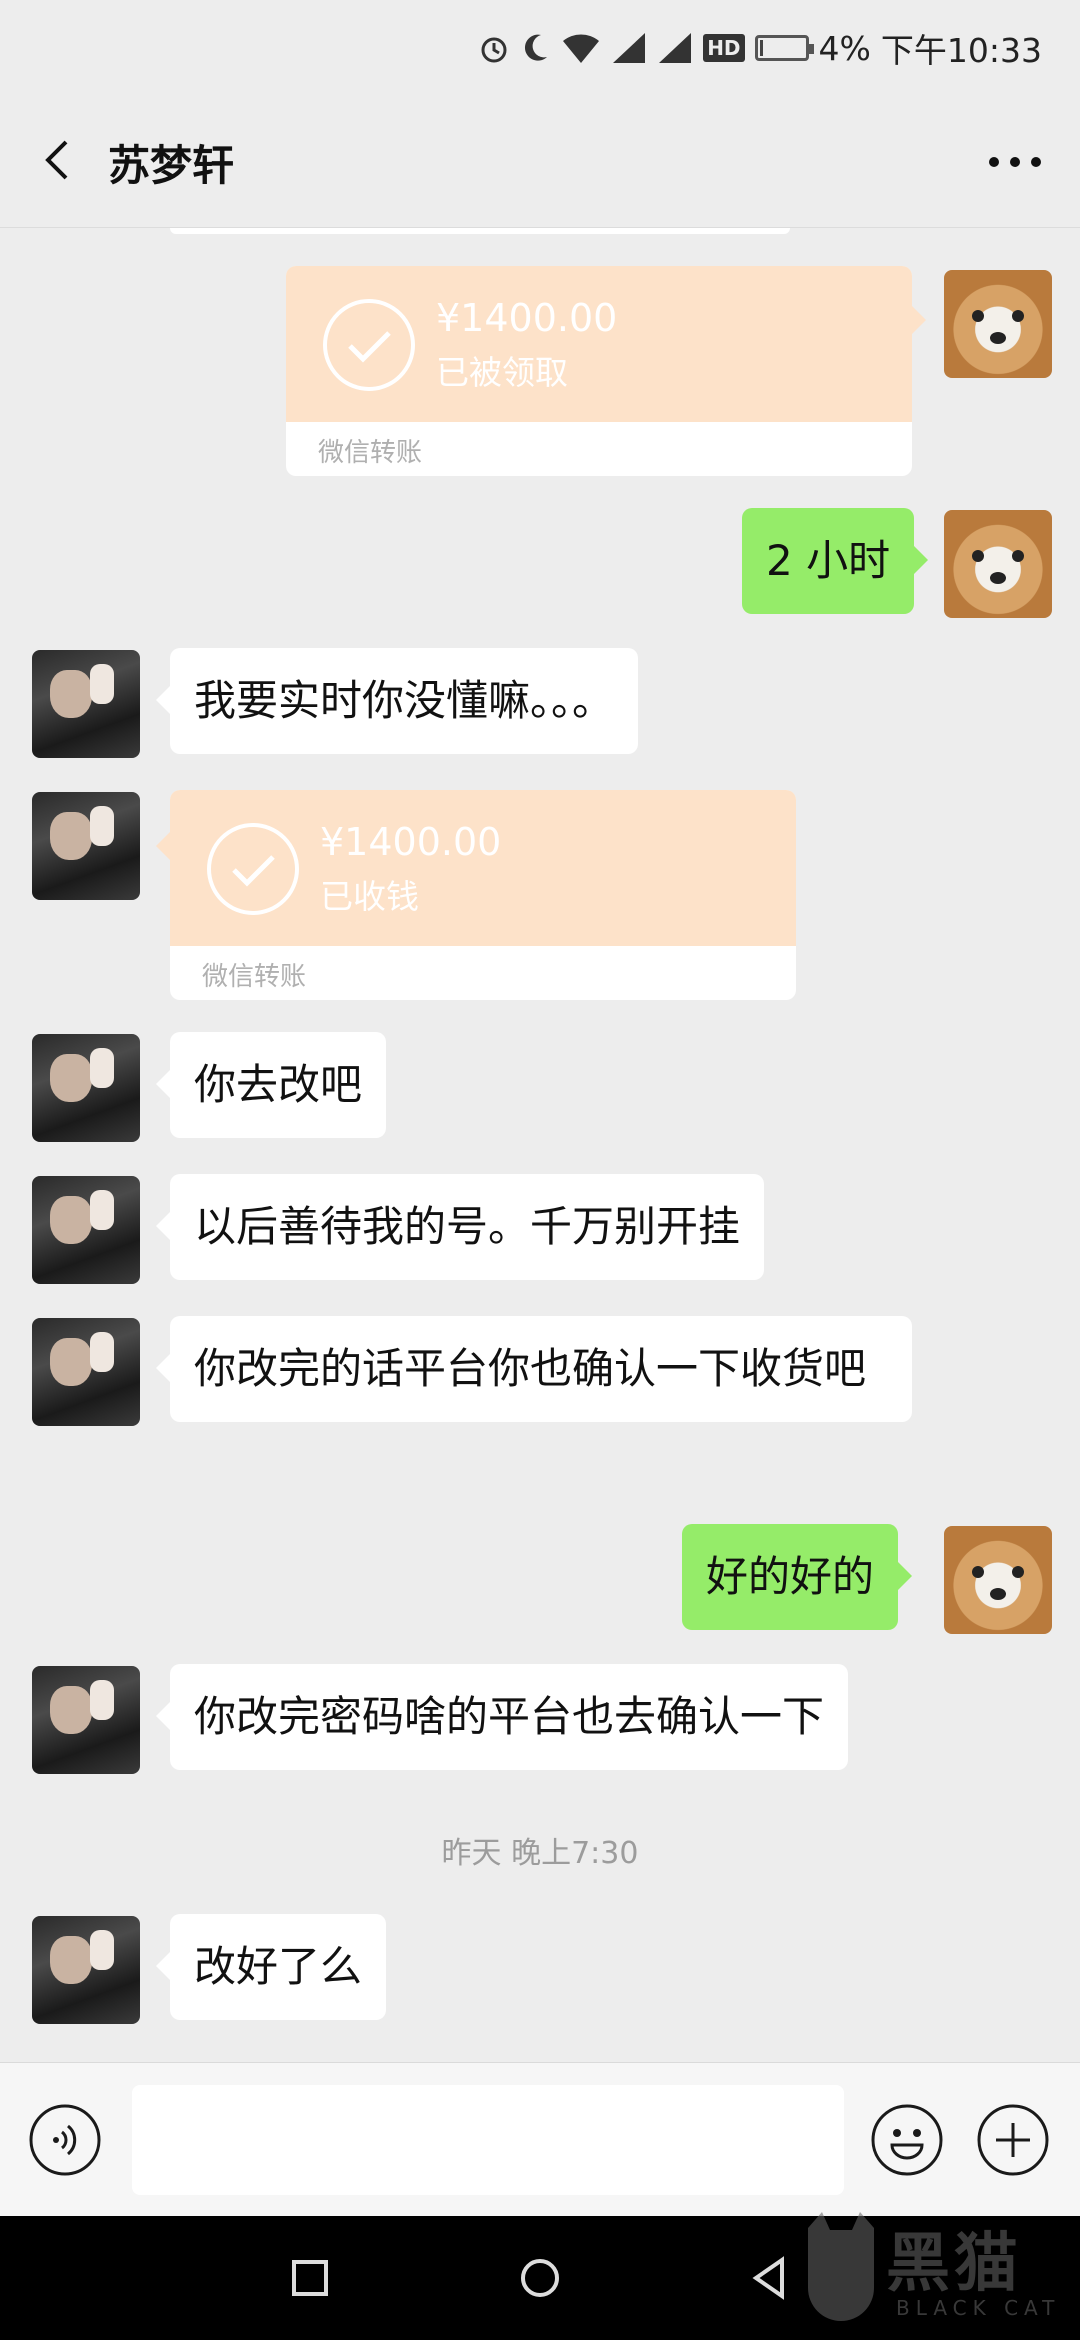  Describe the element at coordinates (978, 2308) in the screenshot. I see `watermark-subtext: BLACK CAT` at that location.